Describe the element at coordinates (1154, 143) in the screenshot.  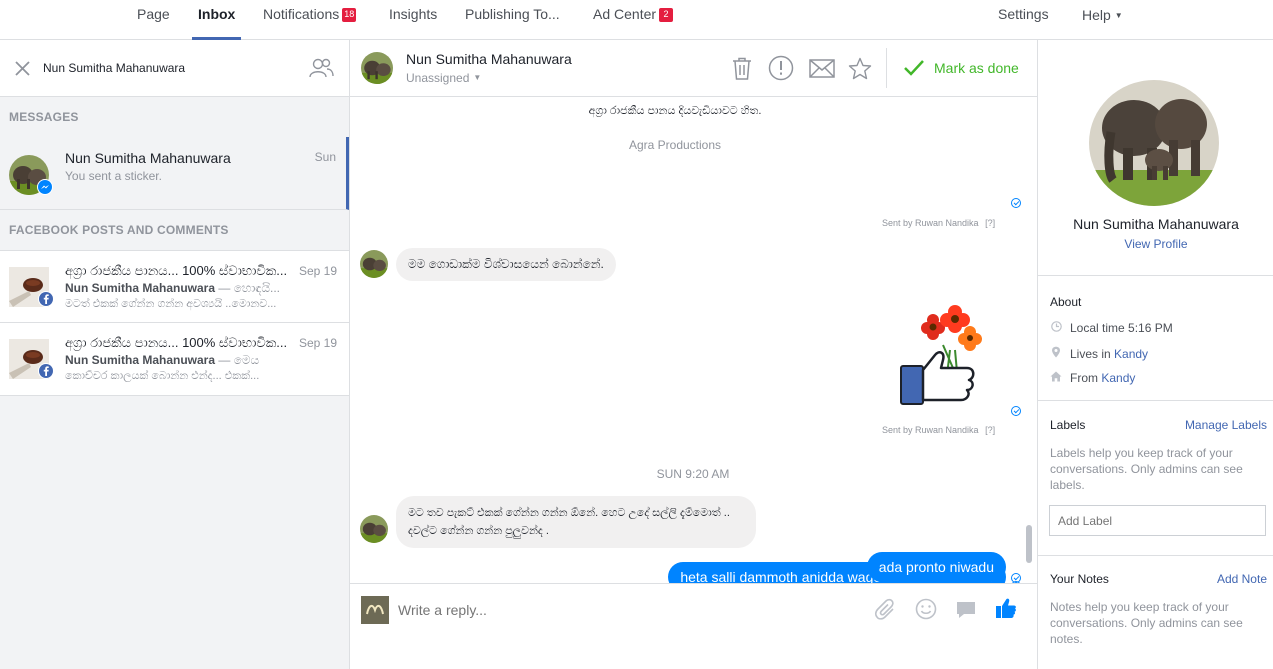
I see `profile-photo` at that location.